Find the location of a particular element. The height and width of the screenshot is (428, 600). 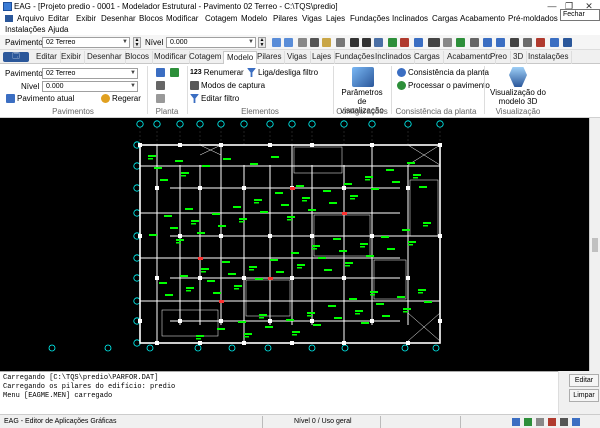

grid-bubble-bottom is located at coordinates (405, 348).